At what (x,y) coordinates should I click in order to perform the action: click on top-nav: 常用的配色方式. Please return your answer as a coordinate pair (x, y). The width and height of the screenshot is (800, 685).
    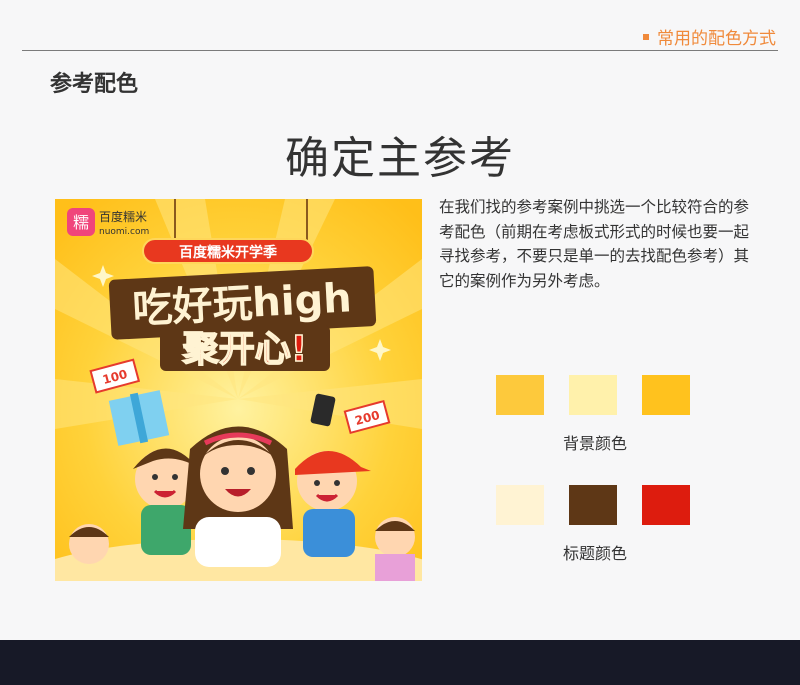
    Looking at the image, I should click on (709, 36).